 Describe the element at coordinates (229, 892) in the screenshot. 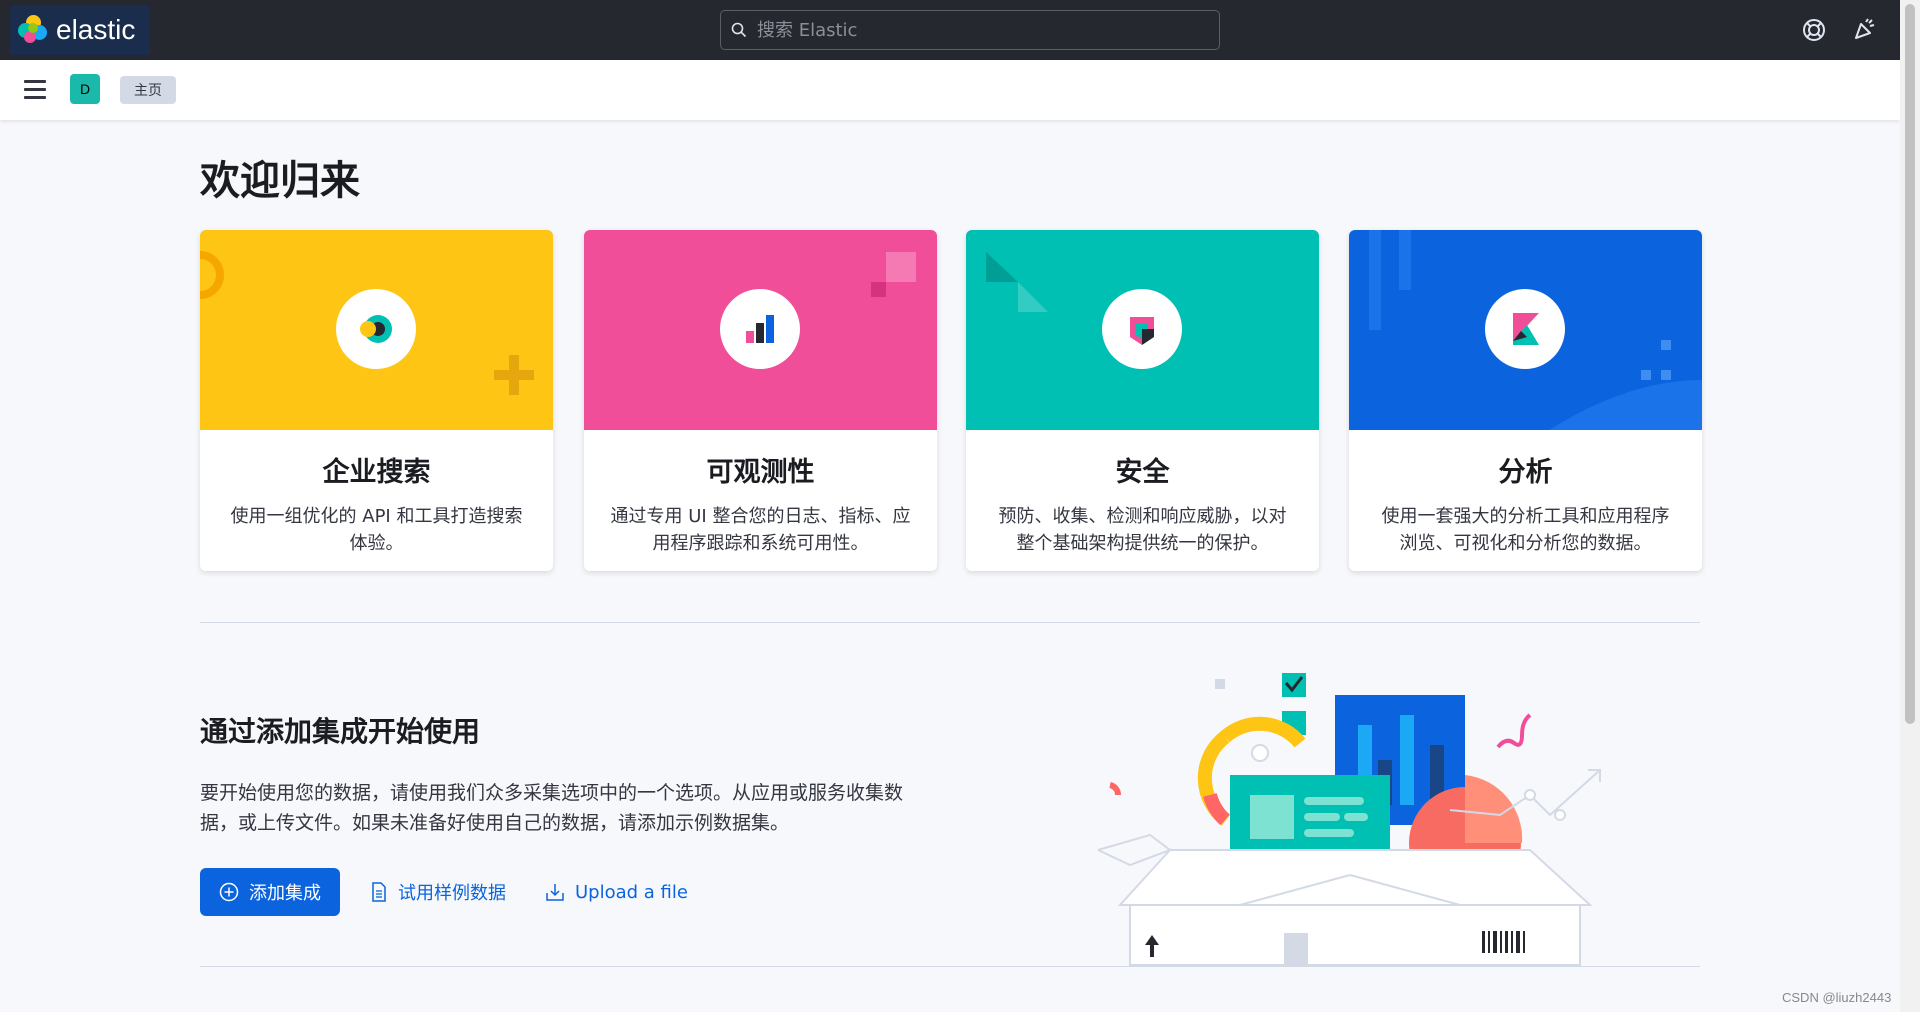

I see `plus-circle-icon` at that location.